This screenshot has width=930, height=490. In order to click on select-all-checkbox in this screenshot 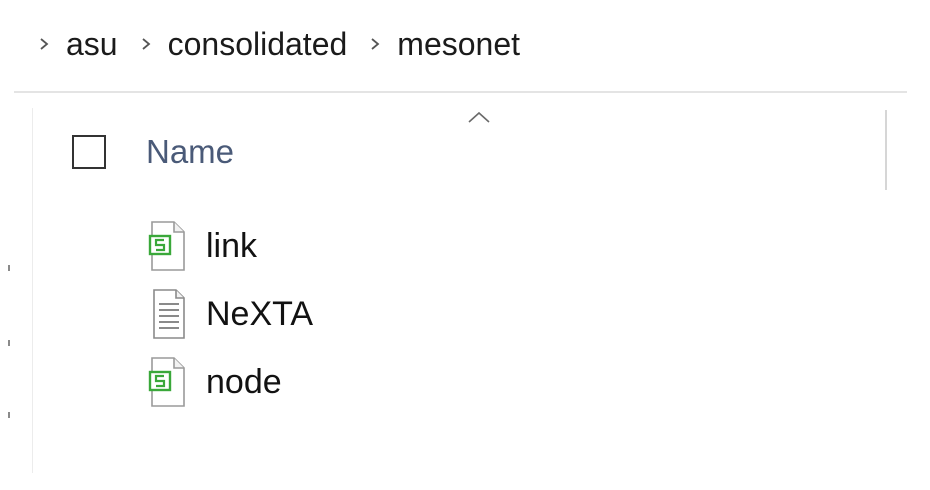, I will do `click(89, 152)`.